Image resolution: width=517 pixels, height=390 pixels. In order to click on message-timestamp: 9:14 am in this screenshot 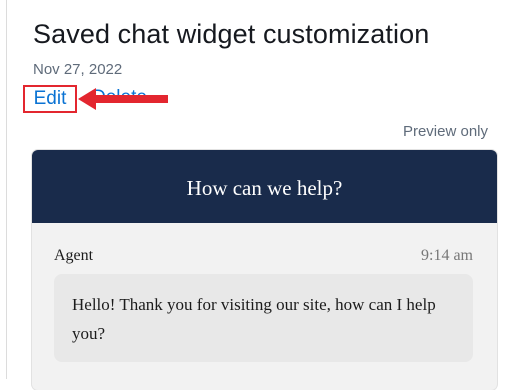, I will do `click(447, 255)`.